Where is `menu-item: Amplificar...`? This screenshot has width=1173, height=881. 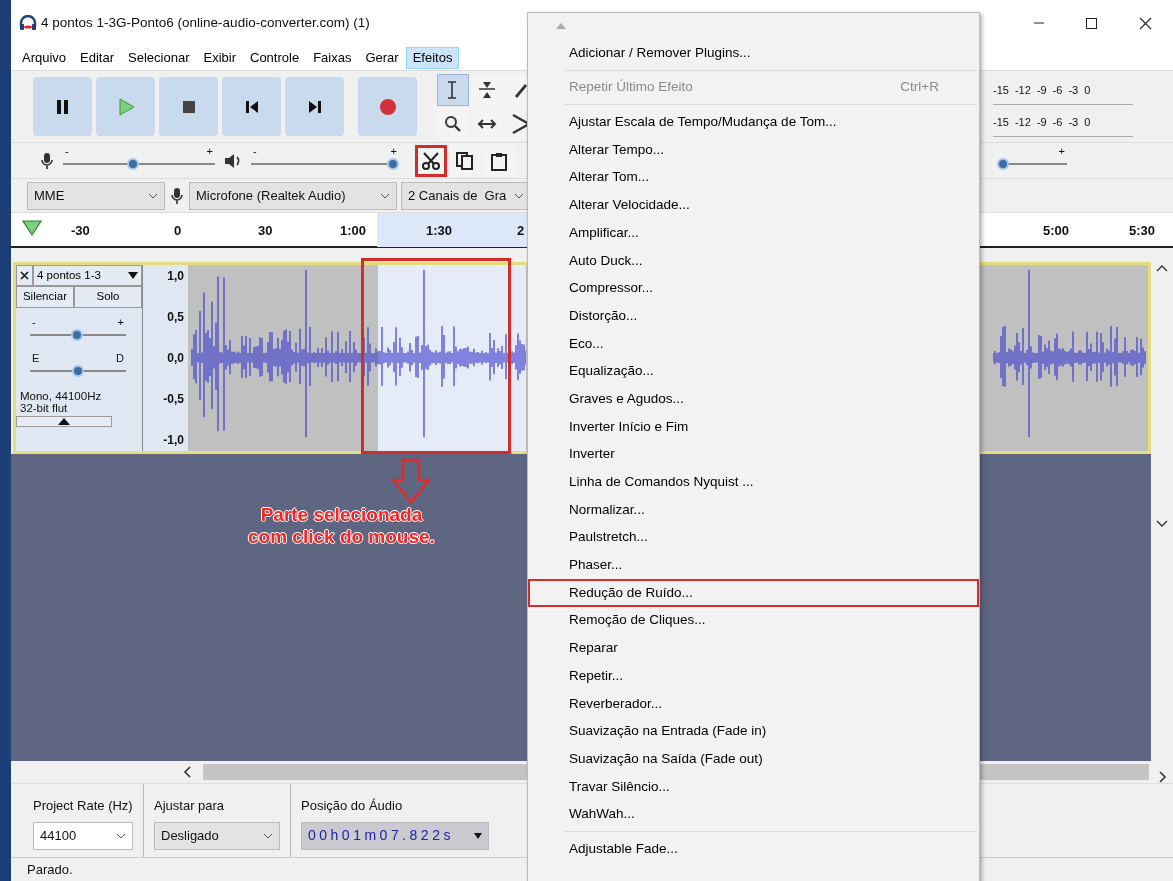 menu-item: Amplificar... is located at coordinates (753, 233).